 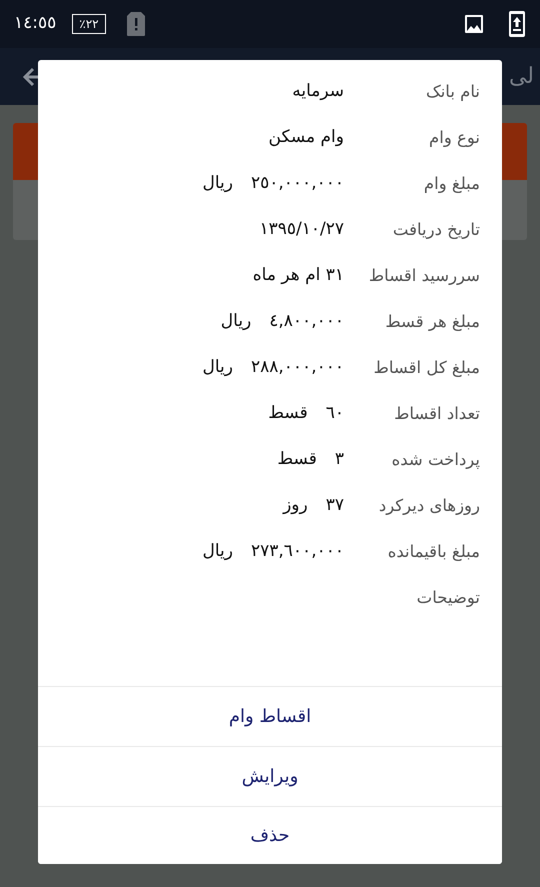 I want to click on image-icon, so click(x=474, y=24).